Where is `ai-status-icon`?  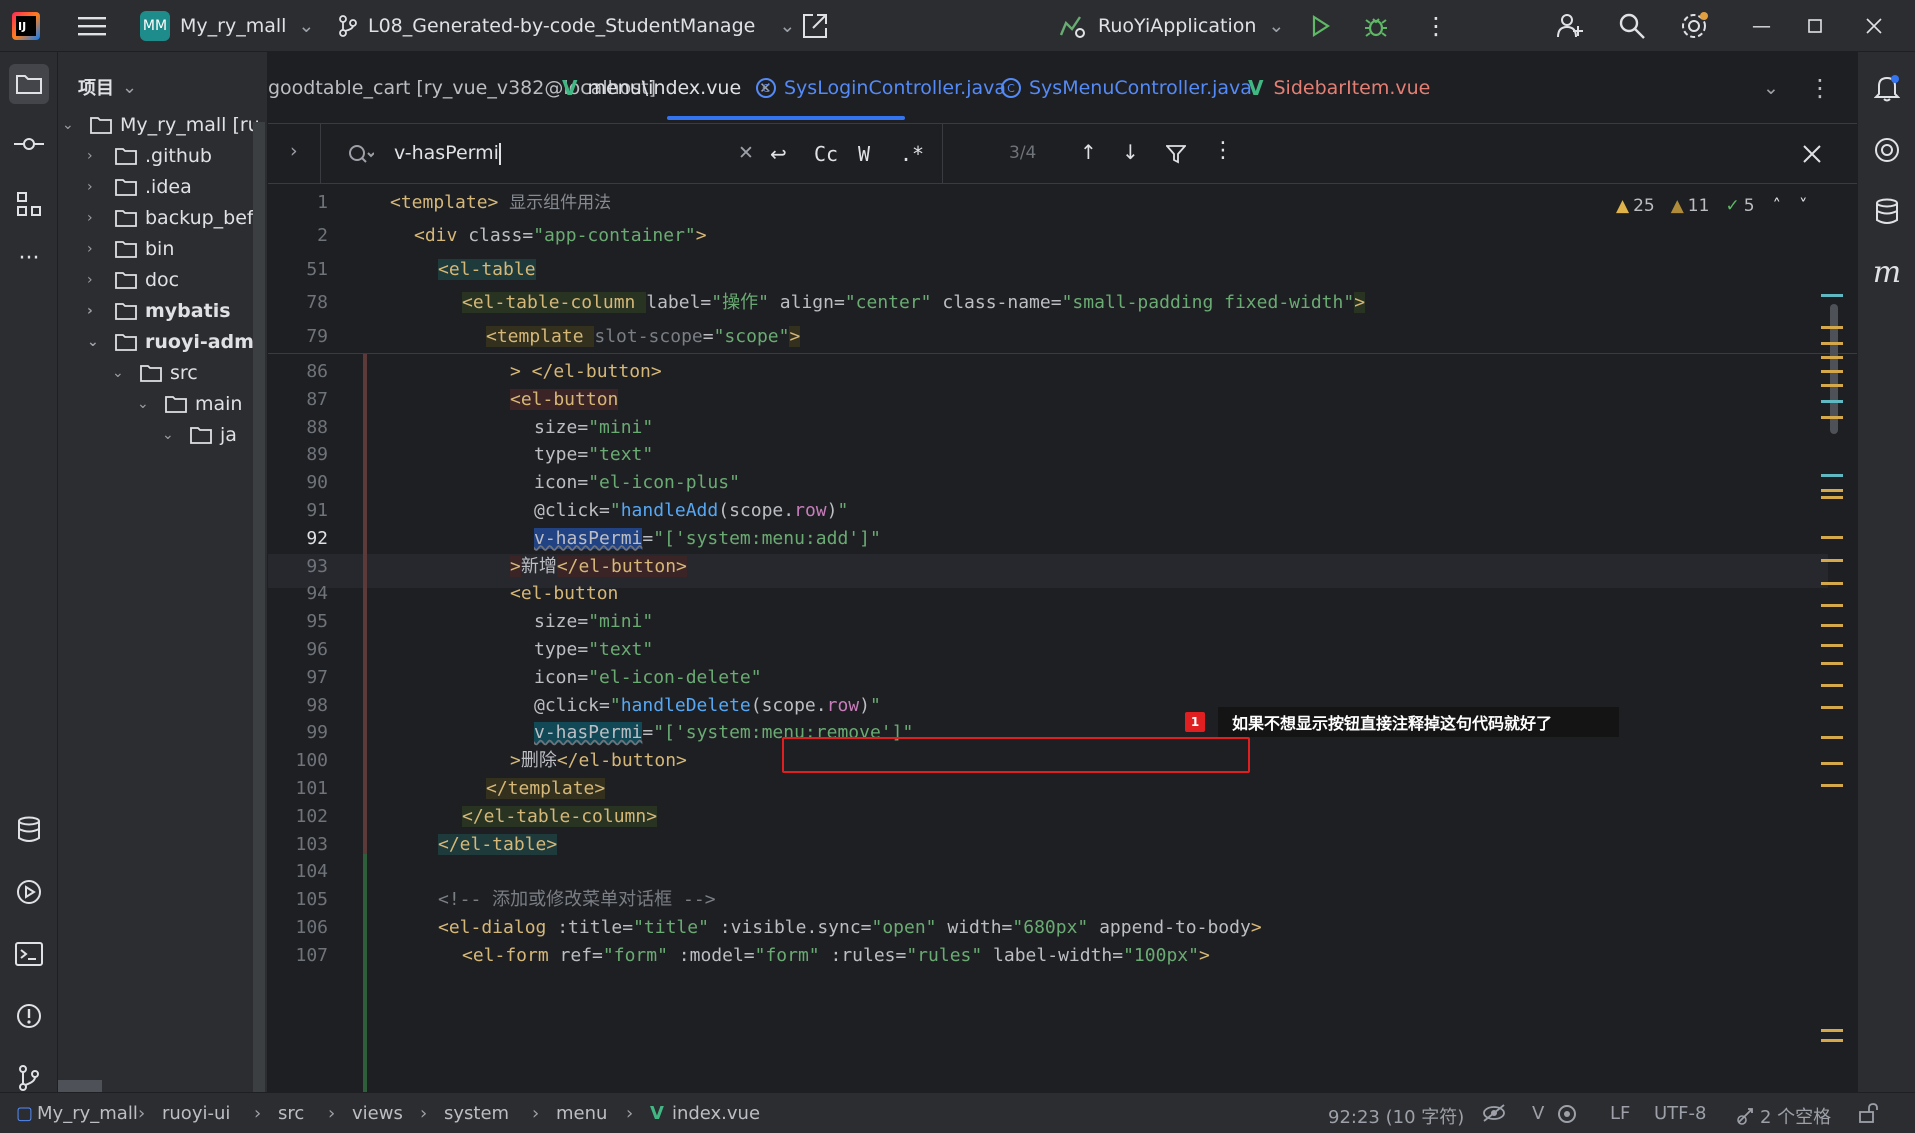 ai-status-icon is located at coordinates (1567, 1114).